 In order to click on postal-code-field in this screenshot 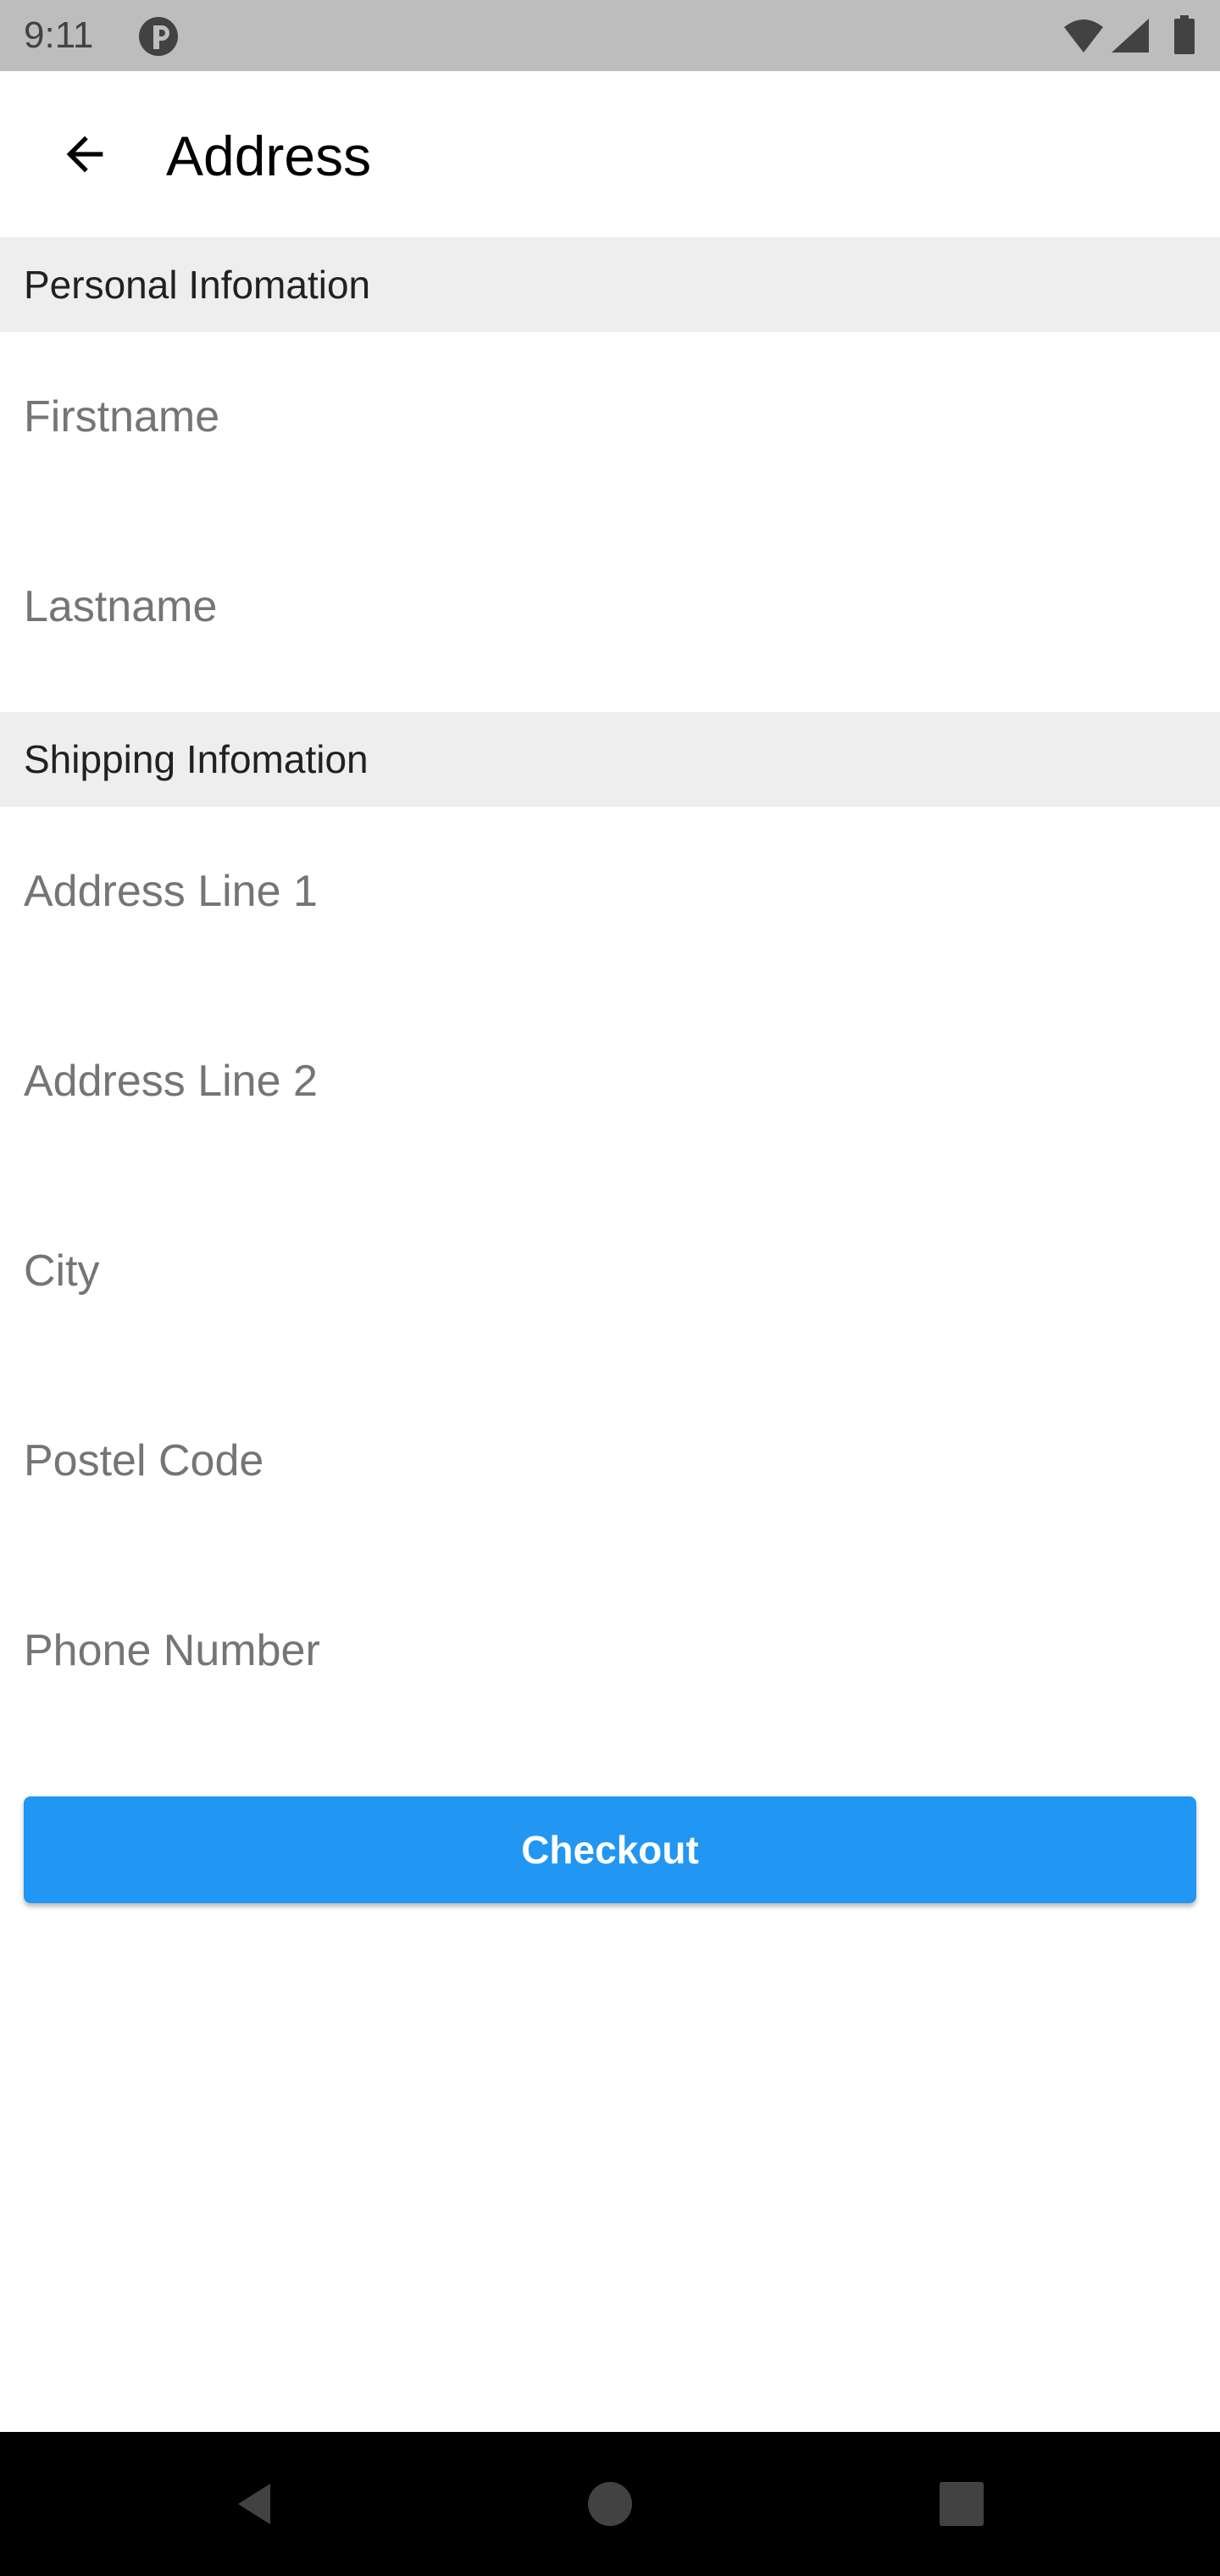, I will do `click(610, 1471)`.